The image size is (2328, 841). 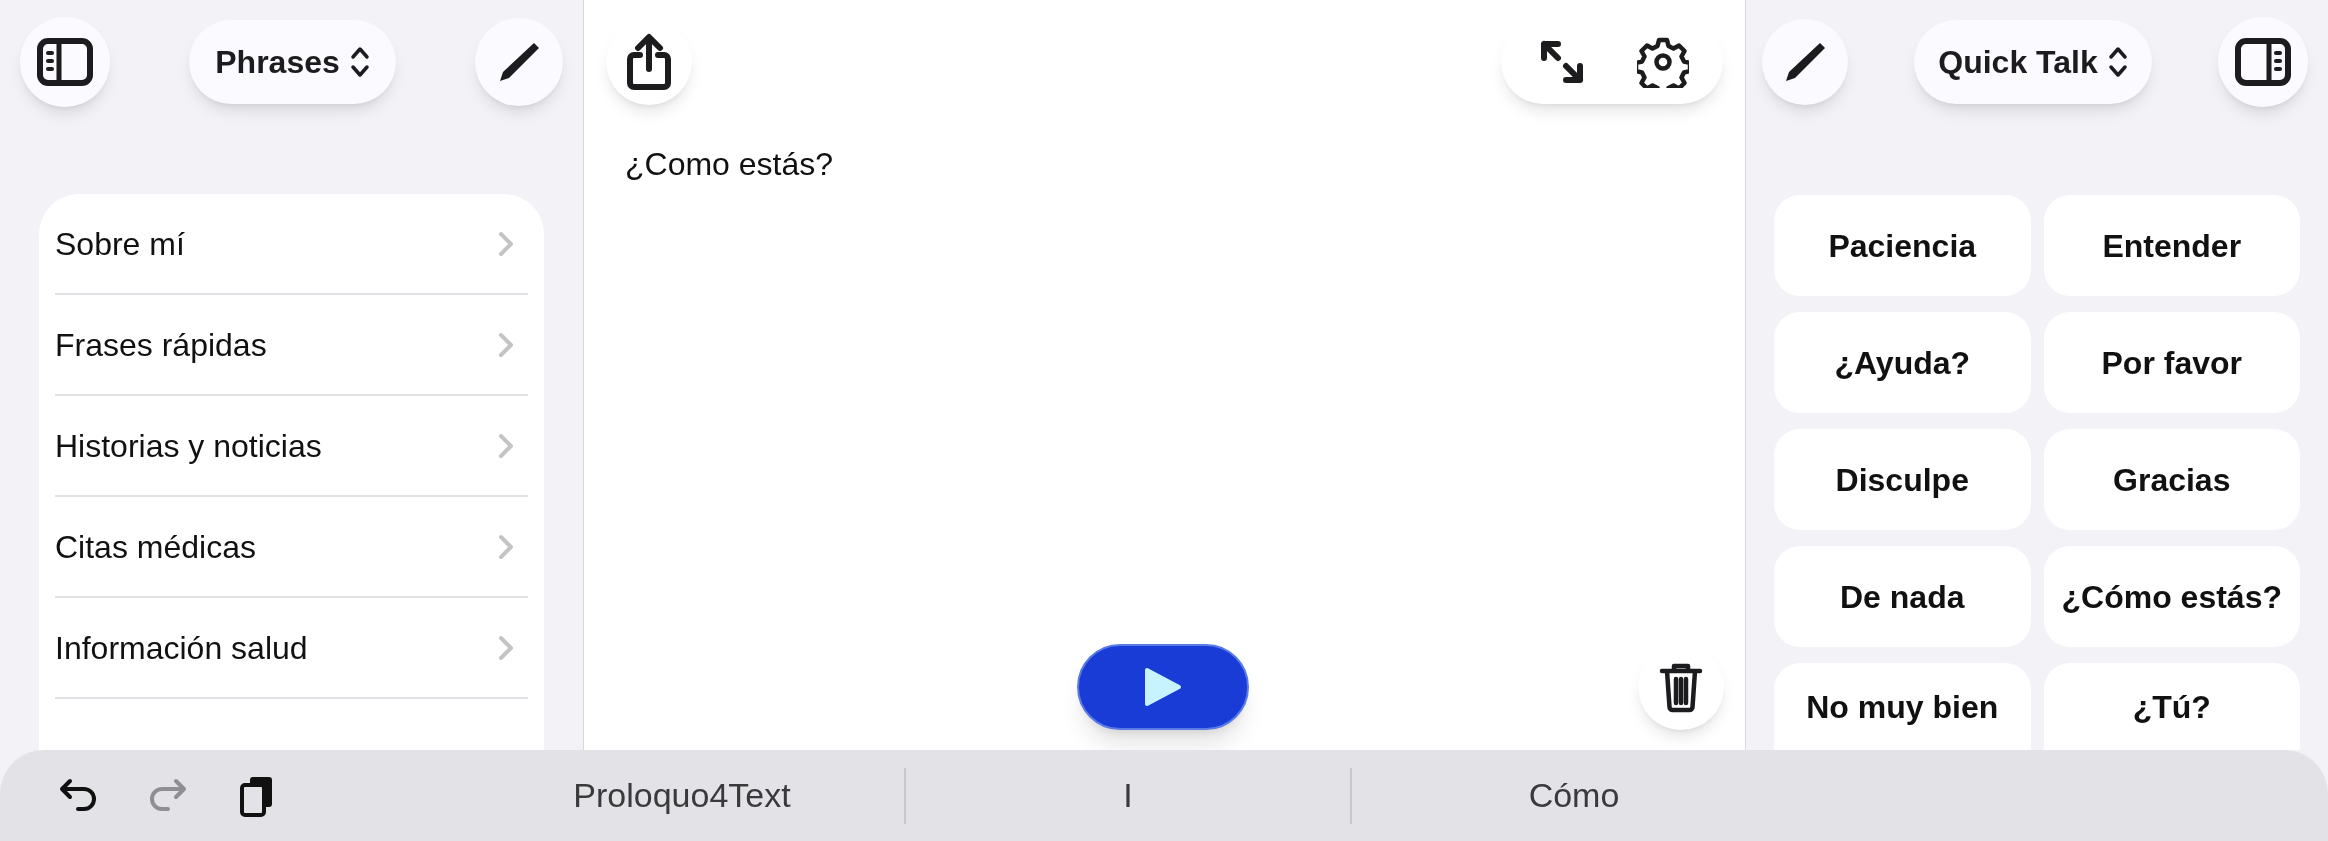 What do you see at coordinates (649, 62) in the screenshot?
I see `share-icon` at bounding box center [649, 62].